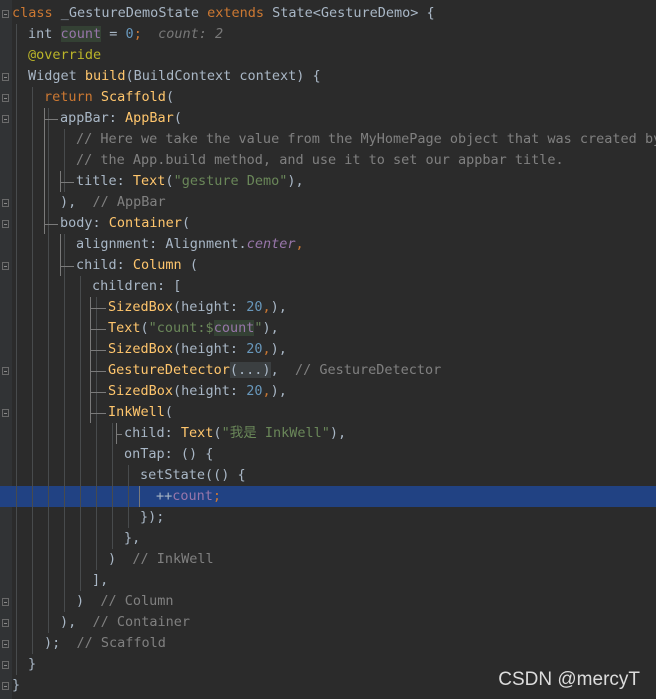 The width and height of the screenshot is (656, 699). What do you see at coordinates (328, 643) in the screenshot?
I see `code-line: ); // Scaffold` at bounding box center [328, 643].